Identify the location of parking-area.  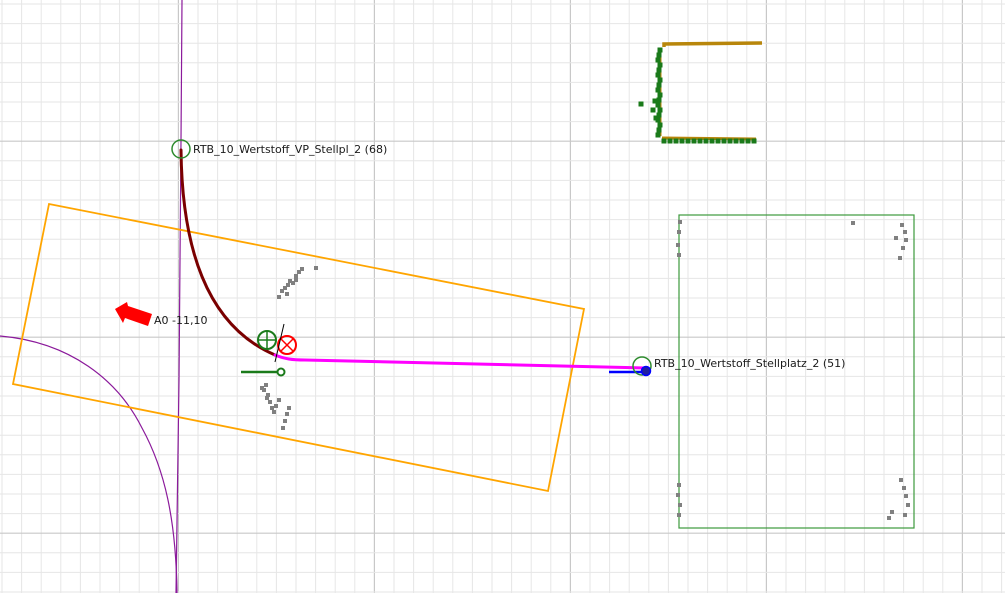
(796, 371).